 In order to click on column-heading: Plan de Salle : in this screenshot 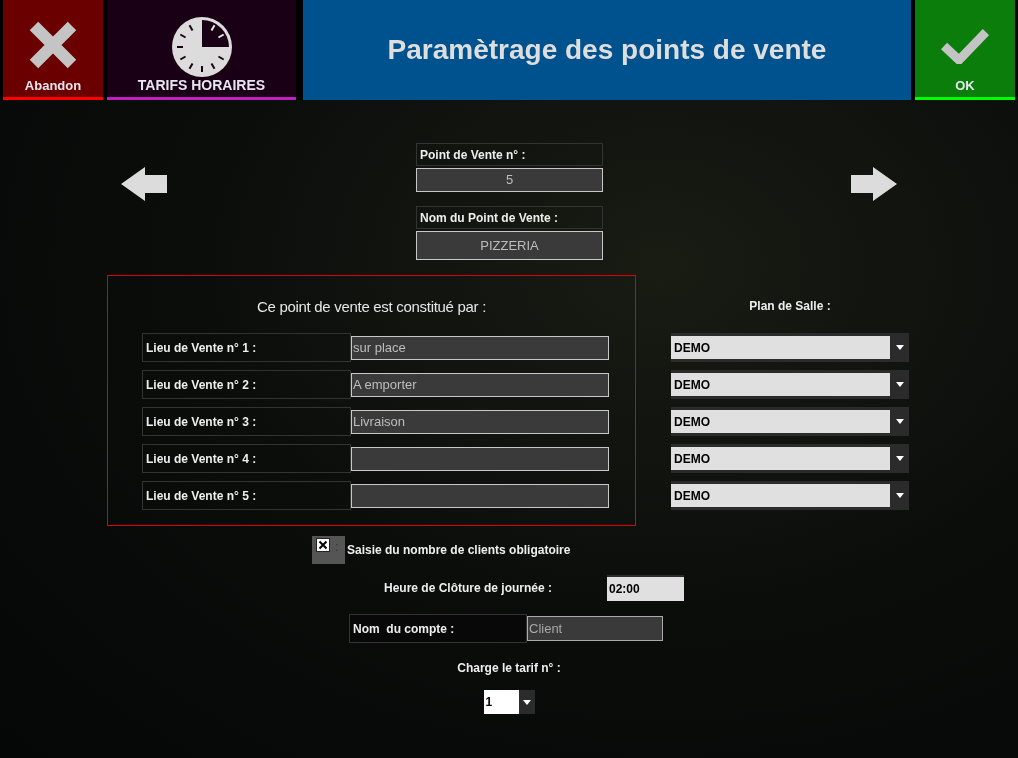, I will do `click(790, 306)`.